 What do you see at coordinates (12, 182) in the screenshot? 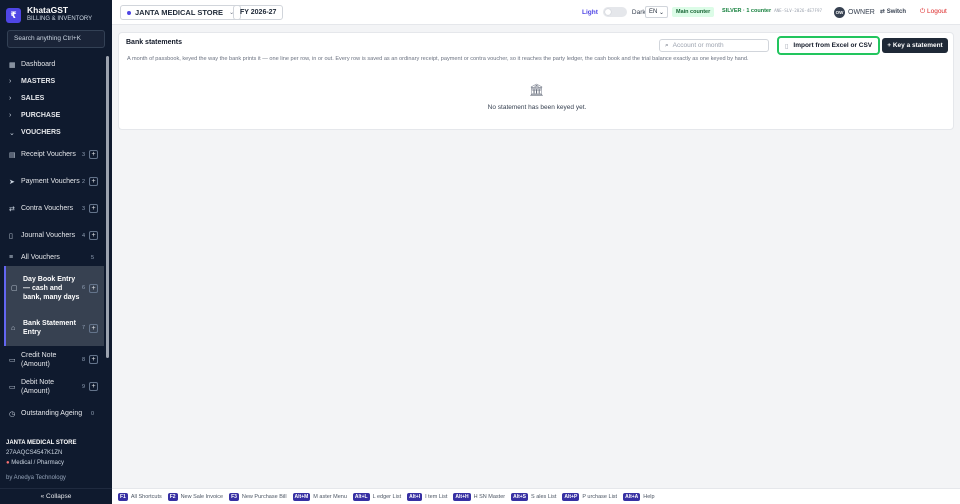
I see `send-icon: ➤` at bounding box center [12, 182].